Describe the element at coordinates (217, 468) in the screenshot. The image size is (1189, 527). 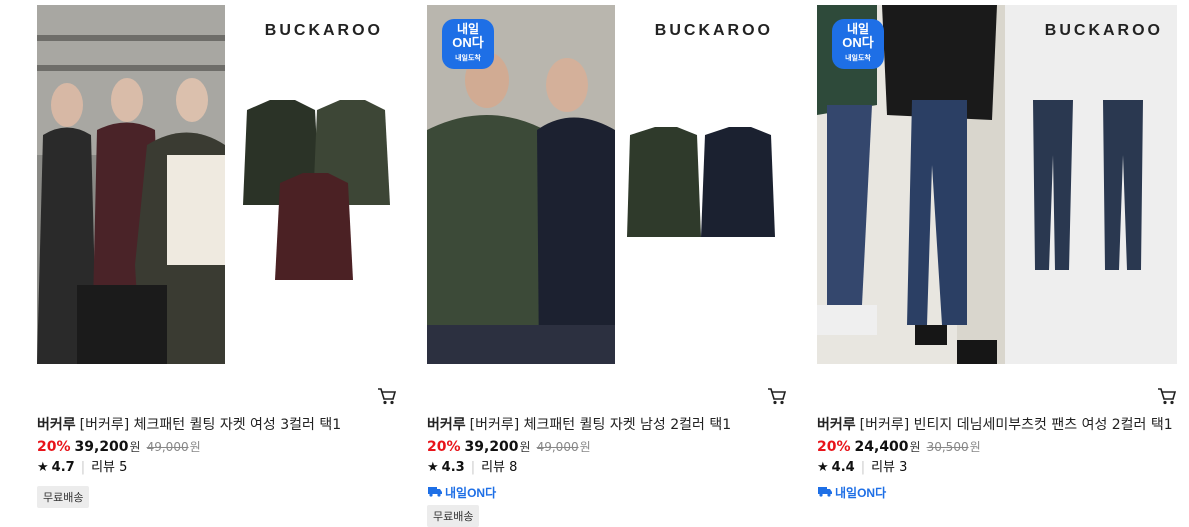
I see `rating-row: ★ 4.7 | 리뷰 5` at that location.